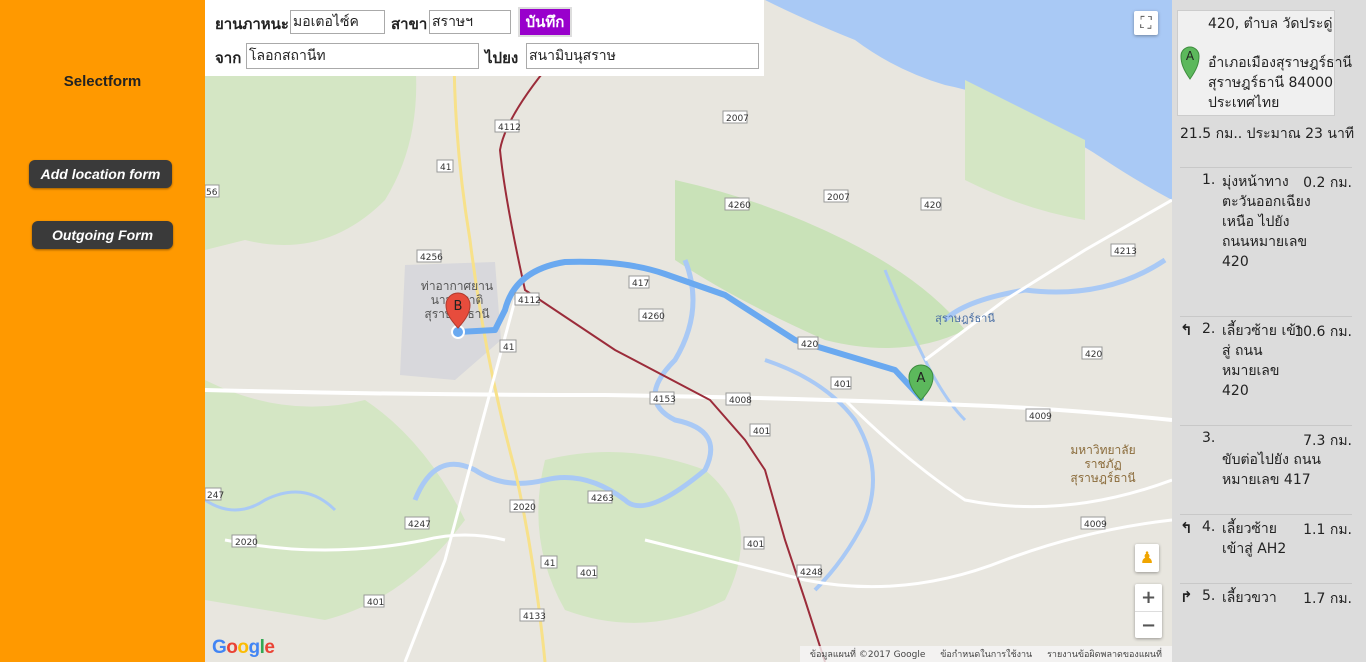  I want to click on zoom-out-button: −, so click(1148, 625).